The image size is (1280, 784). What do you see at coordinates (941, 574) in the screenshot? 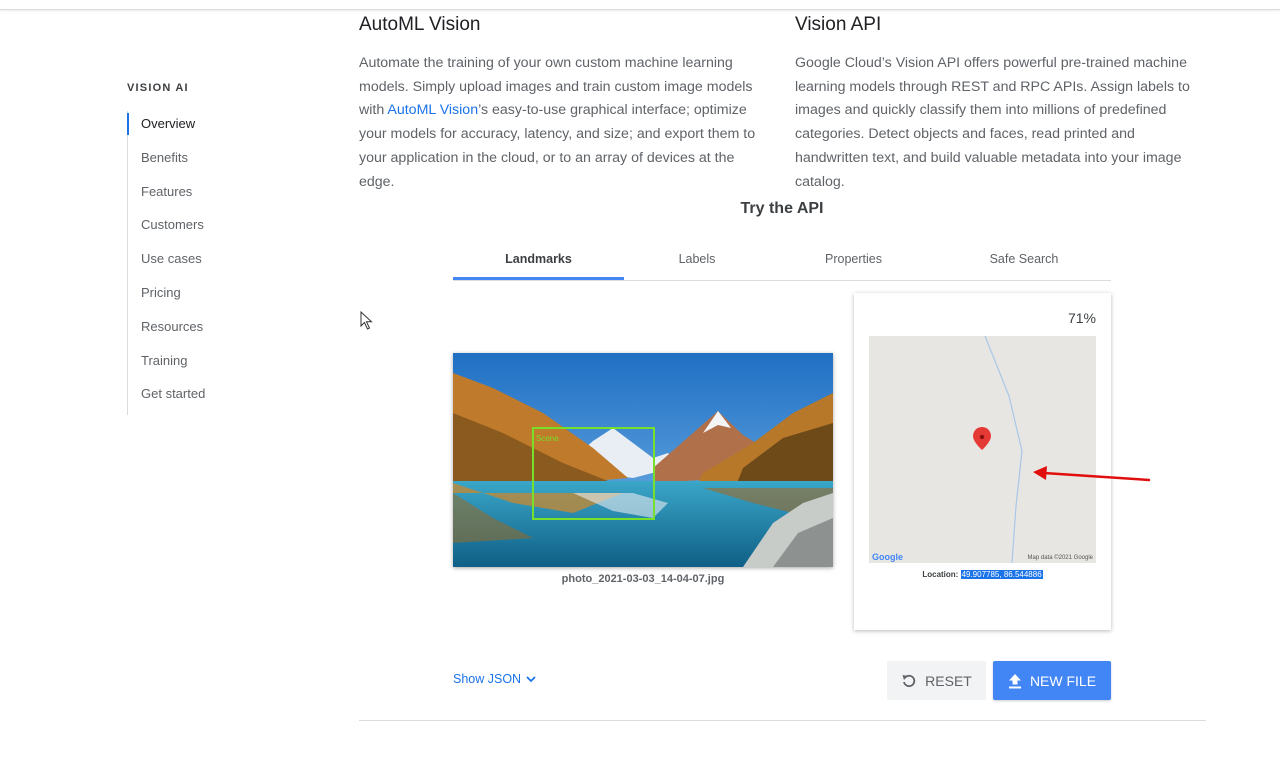
I see `location-label: Location:` at bounding box center [941, 574].